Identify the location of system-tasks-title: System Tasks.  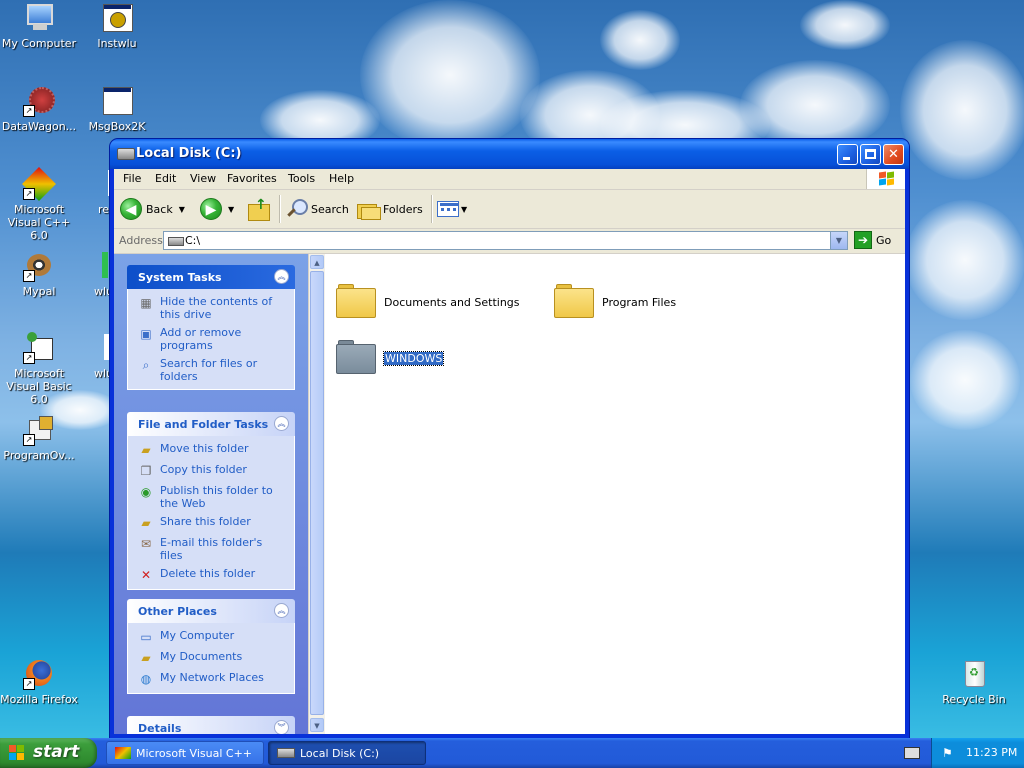
(180, 277).